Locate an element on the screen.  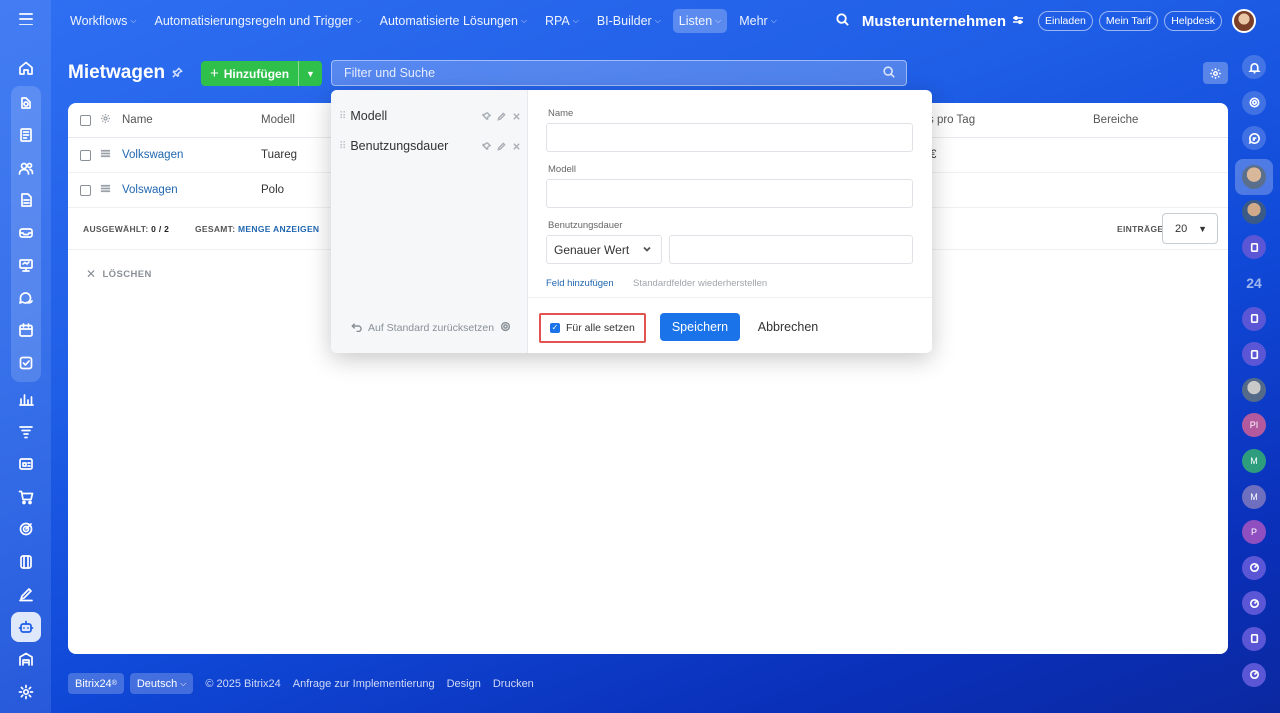
filter-search-bar is located at coordinates (619, 73).